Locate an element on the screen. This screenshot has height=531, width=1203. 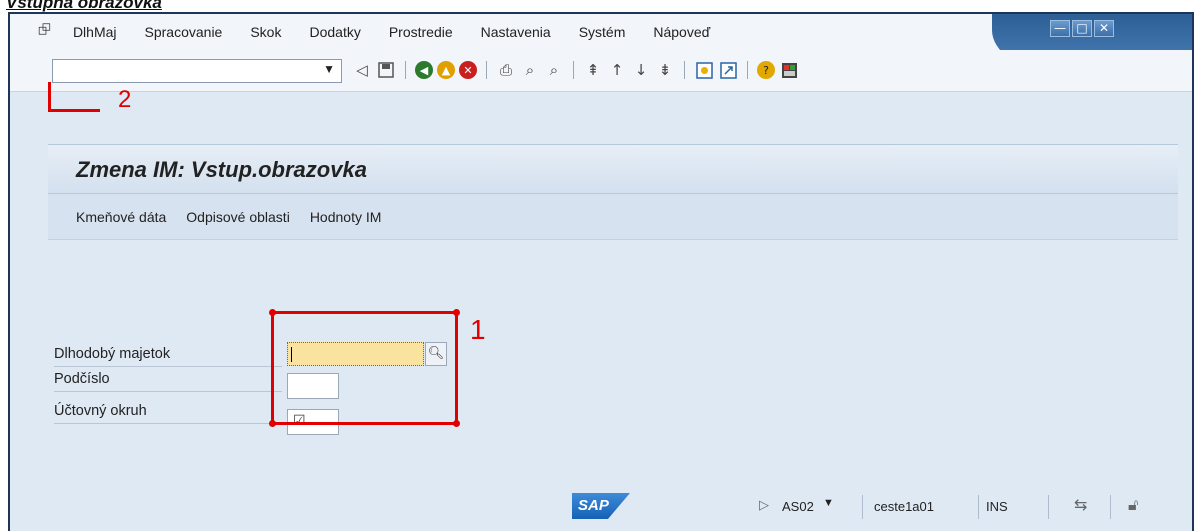
status-bar: SAP ▷ AS02 ▼ ceste1a01 INS ⇆ 🔓︎ is located at coordinates (601, 509).